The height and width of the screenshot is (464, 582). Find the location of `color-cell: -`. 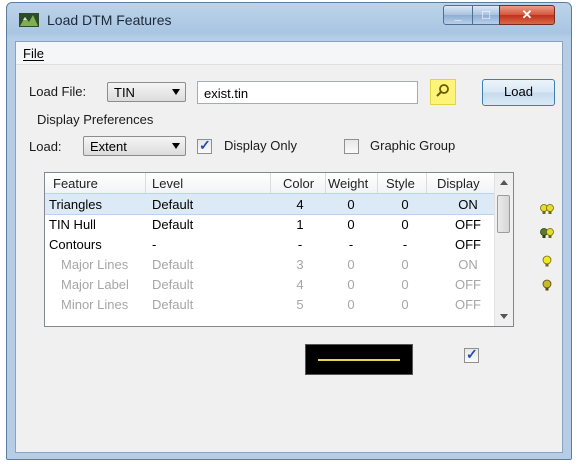

color-cell: - is located at coordinates (300, 244).